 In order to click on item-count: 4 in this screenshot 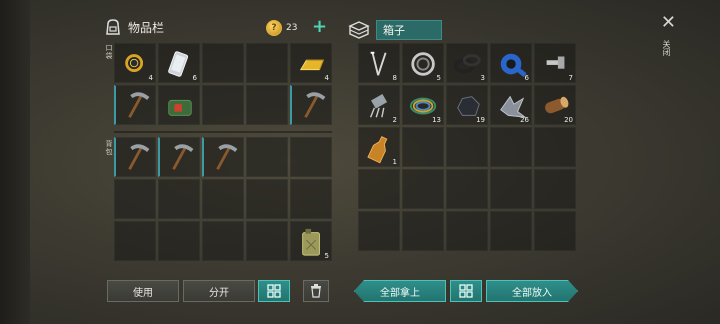, I will do `click(326, 78)`.